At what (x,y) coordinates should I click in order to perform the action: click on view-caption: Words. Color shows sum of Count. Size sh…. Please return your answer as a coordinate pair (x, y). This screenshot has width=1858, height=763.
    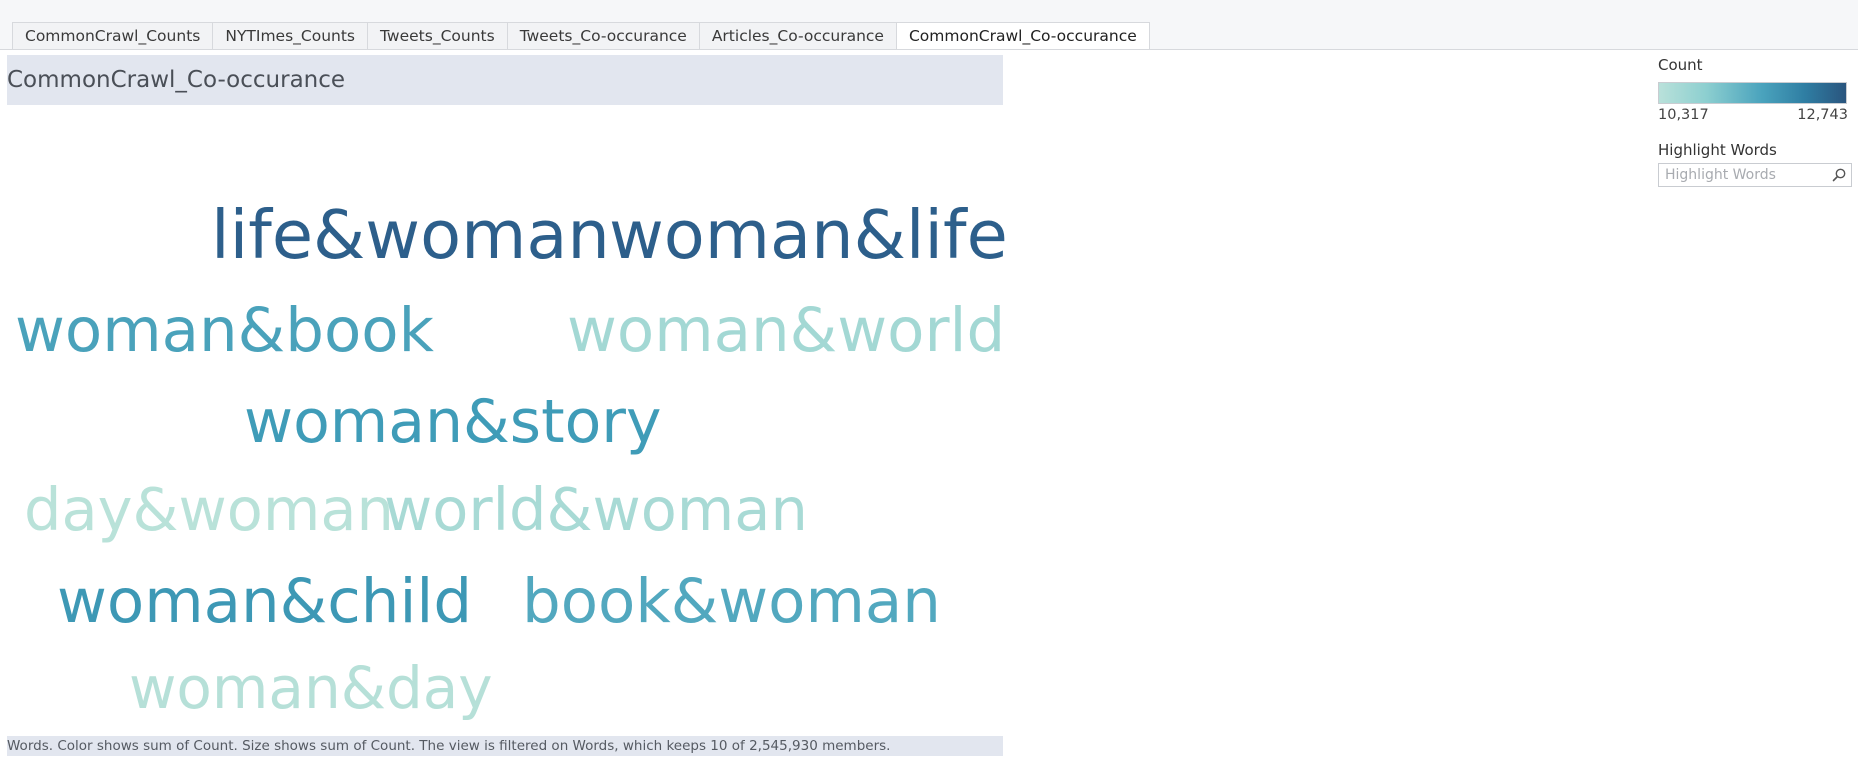
    Looking at the image, I should click on (505, 746).